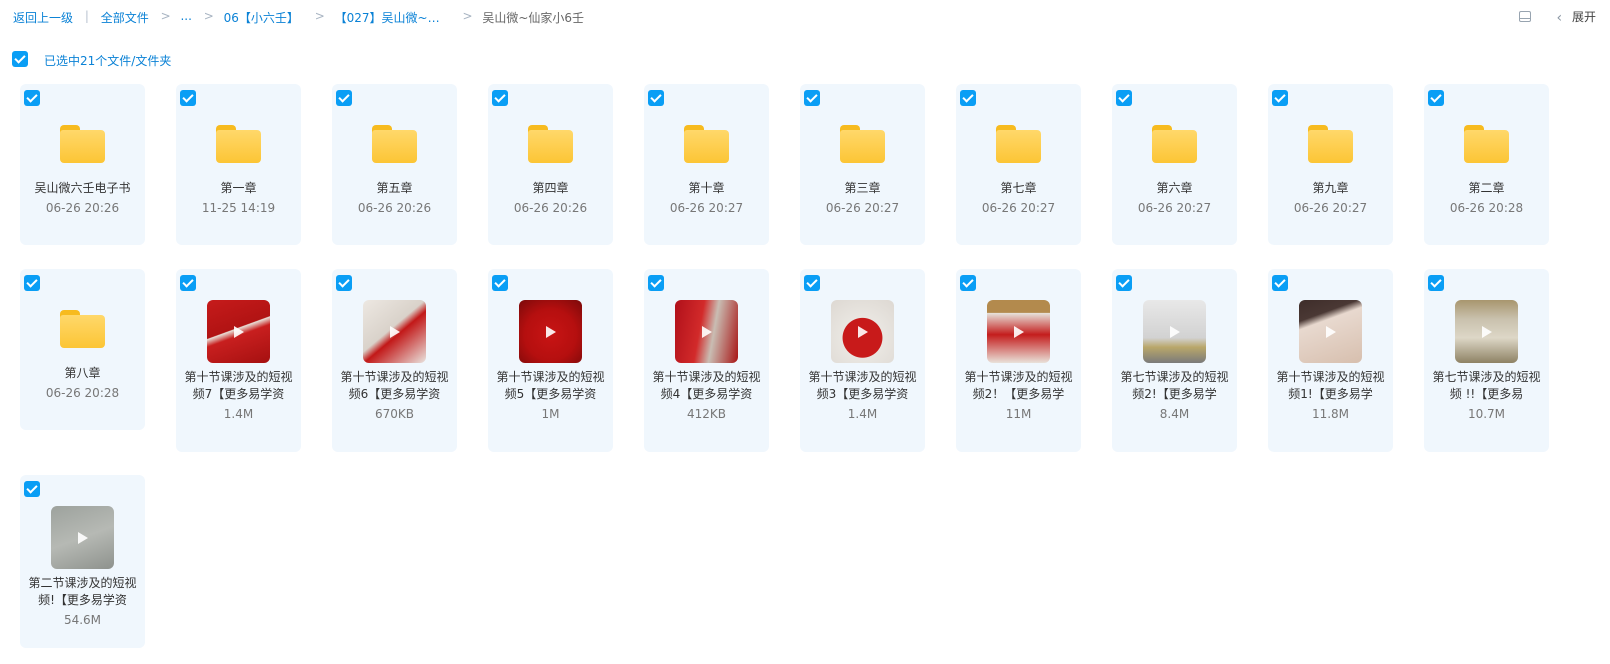  What do you see at coordinates (238, 360) in the screenshot?
I see `video-card: 第十节课涉及的短视频7【更多易学资 1.4M` at bounding box center [238, 360].